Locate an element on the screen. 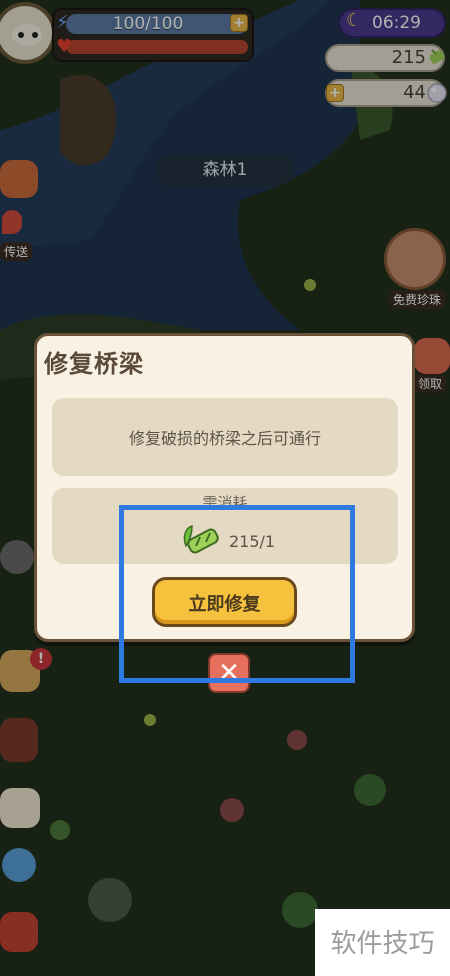  lightning-icon: ⚡ is located at coordinates (62, 22).